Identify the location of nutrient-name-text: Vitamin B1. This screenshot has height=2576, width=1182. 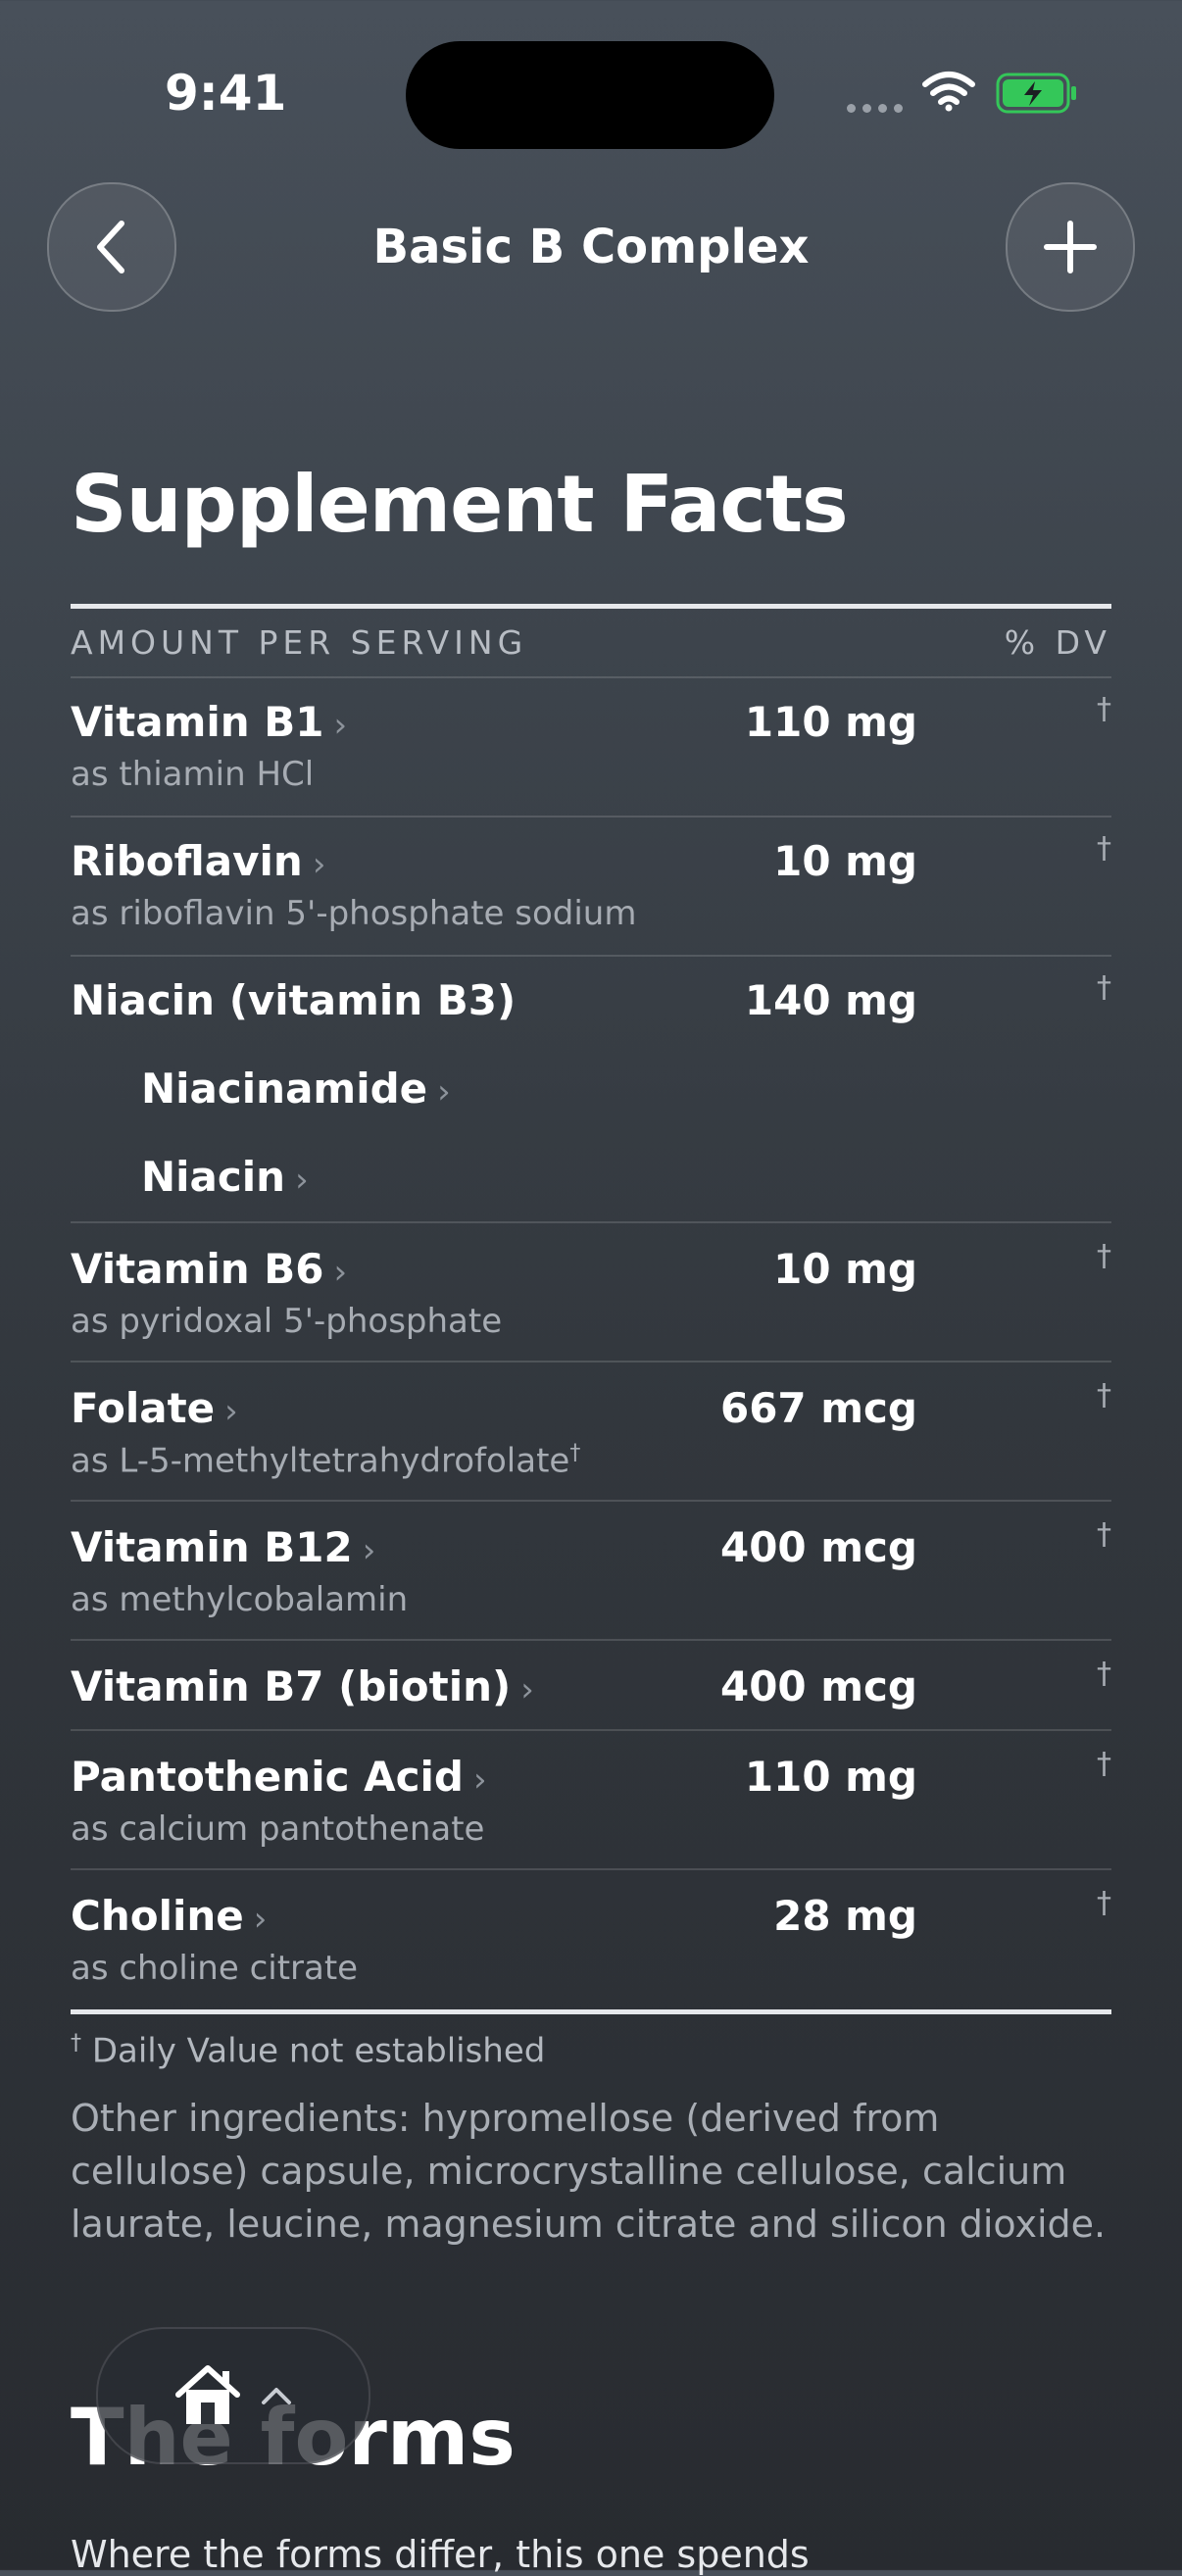
(197, 722).